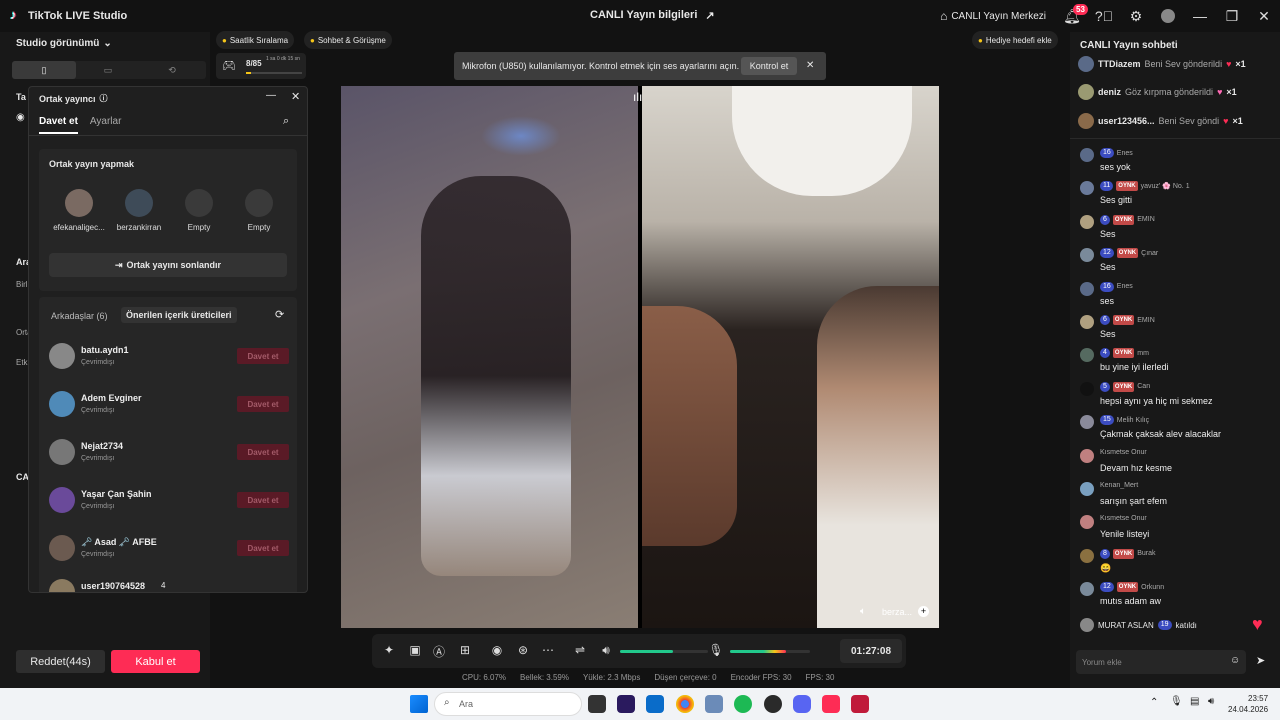 The image size is (1280, 720). Describe the element at coordinates (580, 650) in the screenshot. I see `sliders-icon: ⇌` at that location.